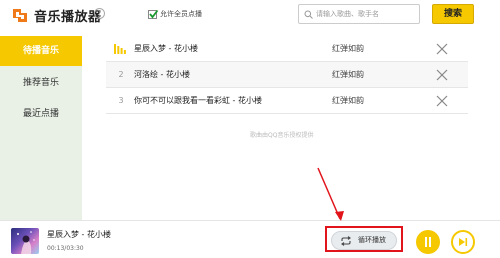  I want to click on search-icon, so click(308, 14).